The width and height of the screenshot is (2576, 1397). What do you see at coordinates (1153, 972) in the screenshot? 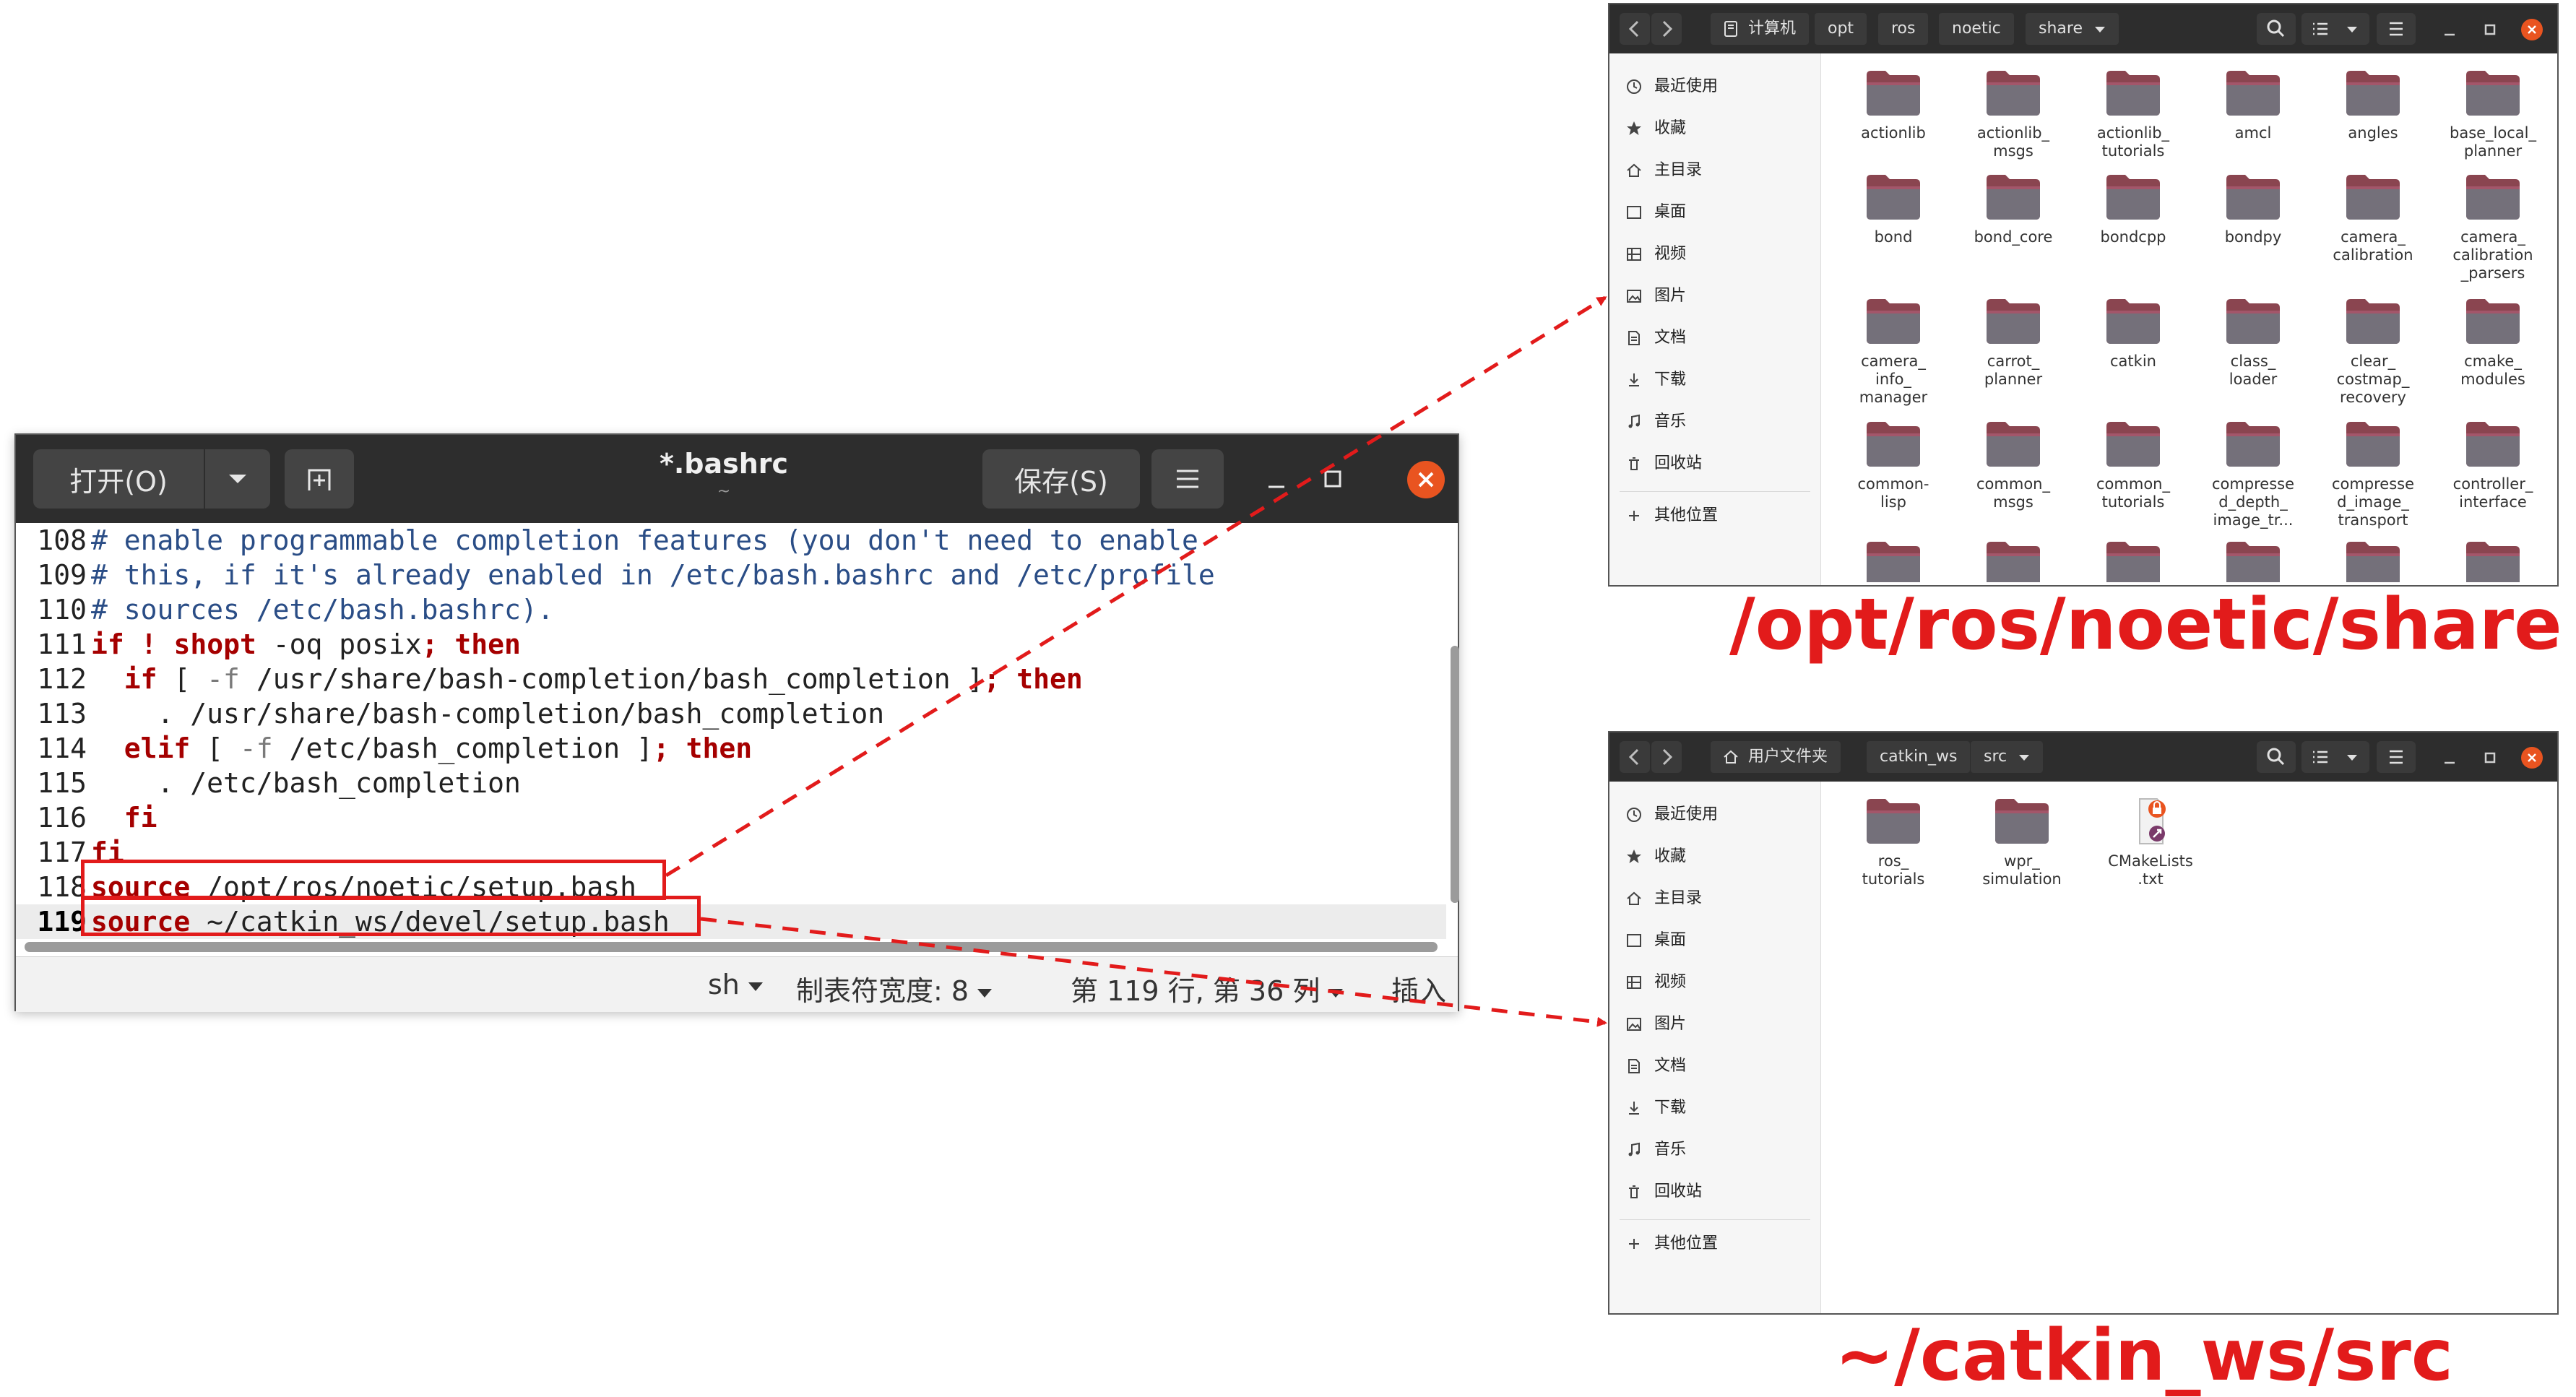
I see `arrow-to-src` at bounding box center [1153, 972].